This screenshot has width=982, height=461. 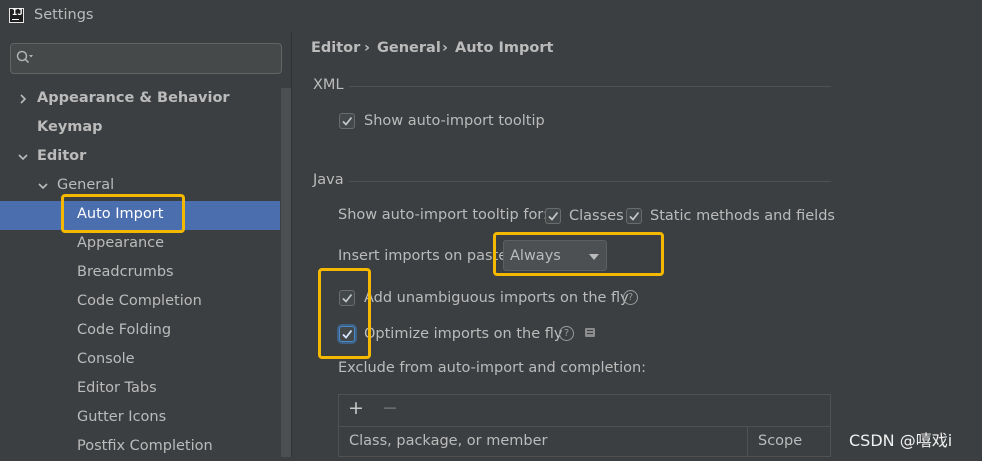 I want to click on sidebar-item-console: Console, so click(x=106, y=359).